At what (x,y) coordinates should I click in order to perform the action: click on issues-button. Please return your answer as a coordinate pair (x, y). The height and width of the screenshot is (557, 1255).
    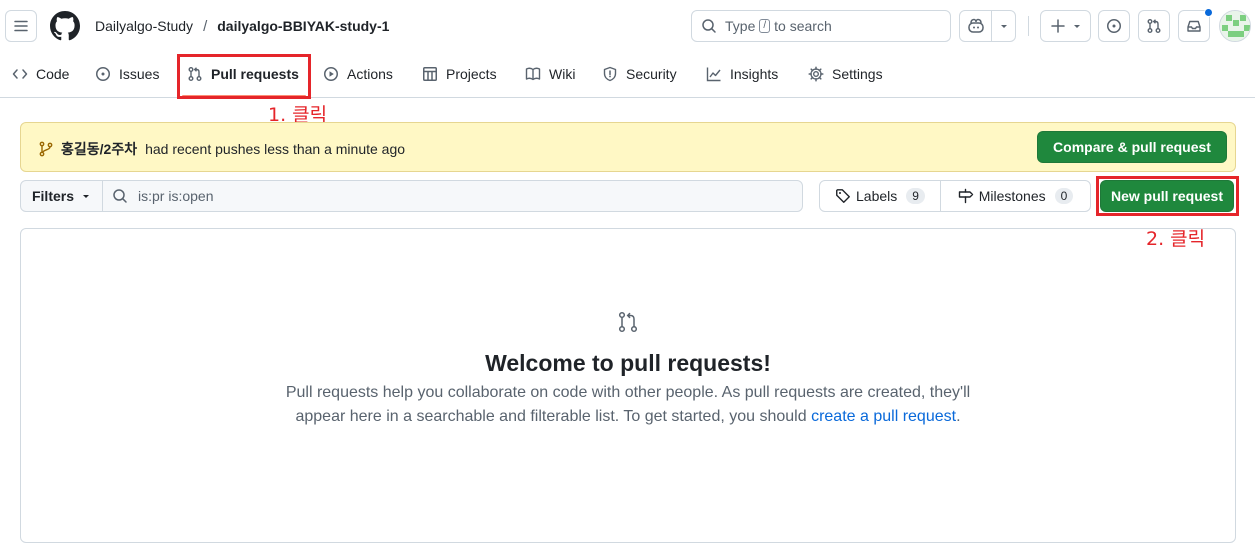
    Looking at the image, I should click on (1114, 26).